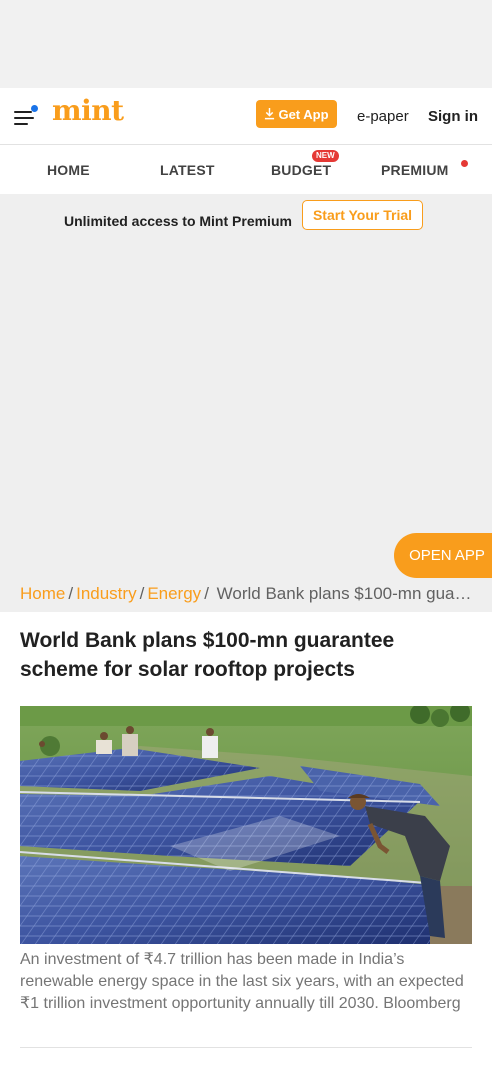  I want to click on breadcrumb-industry: Industry, so click(106, 593).